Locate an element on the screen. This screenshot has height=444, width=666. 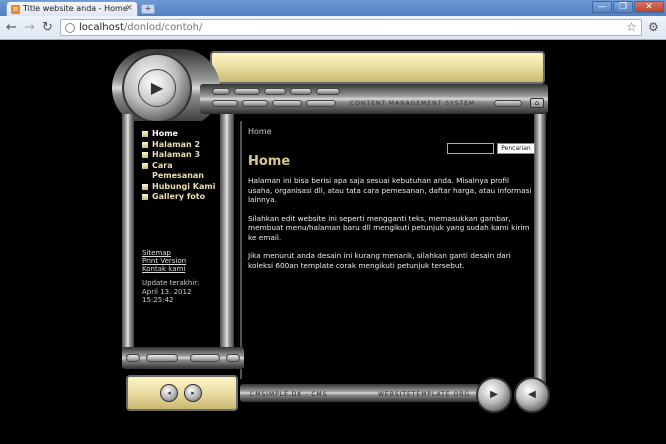
forward-icon: ▸ is located at coordinates (193, 393).